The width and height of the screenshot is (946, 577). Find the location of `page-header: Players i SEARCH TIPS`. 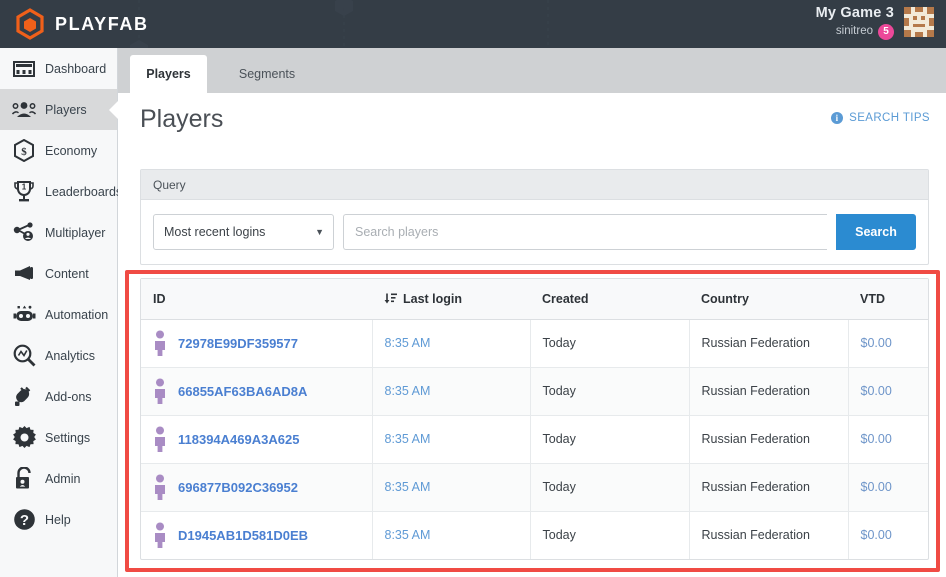

page-header: Players i SEARCH TIPS is located at coordinates (532, 121).